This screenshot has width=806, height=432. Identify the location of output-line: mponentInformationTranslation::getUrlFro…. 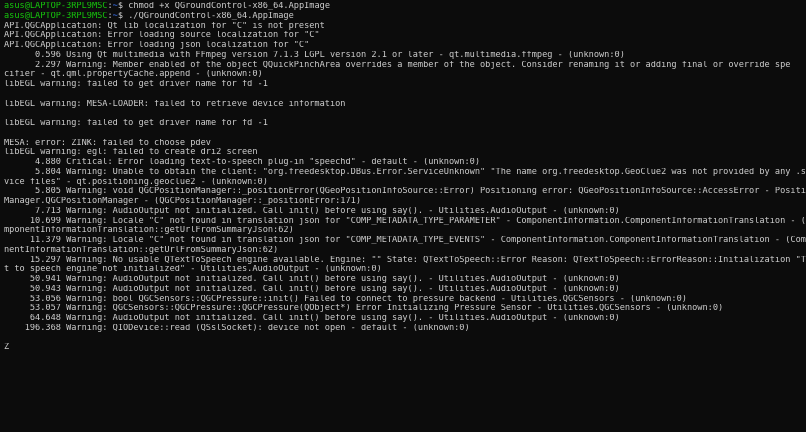
(149, 231).